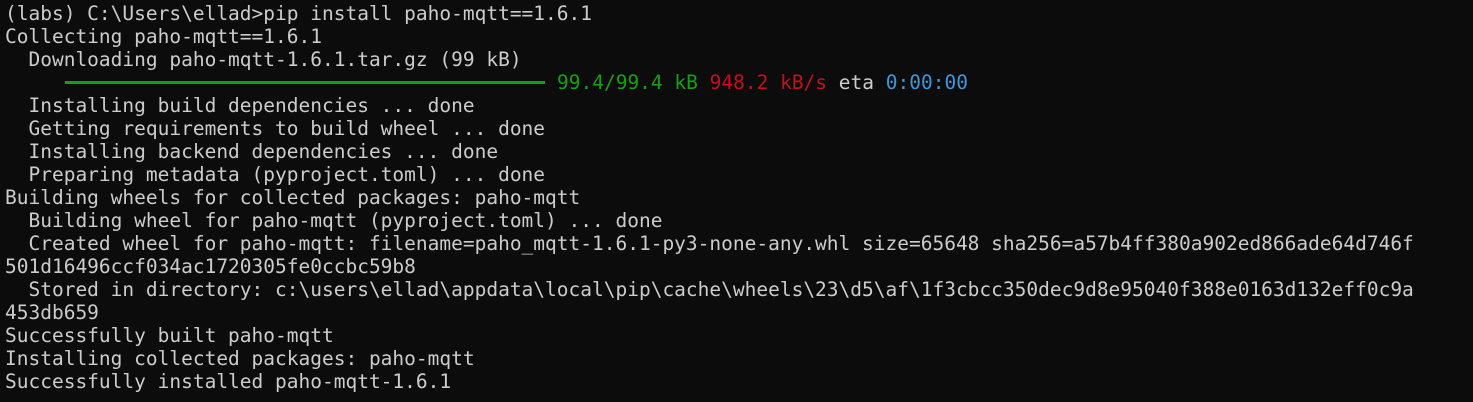  I want to click on download-progress-line: 99.4/99.4 kB 948.2 kB/s eta 0:00:00, so click(739, 82).